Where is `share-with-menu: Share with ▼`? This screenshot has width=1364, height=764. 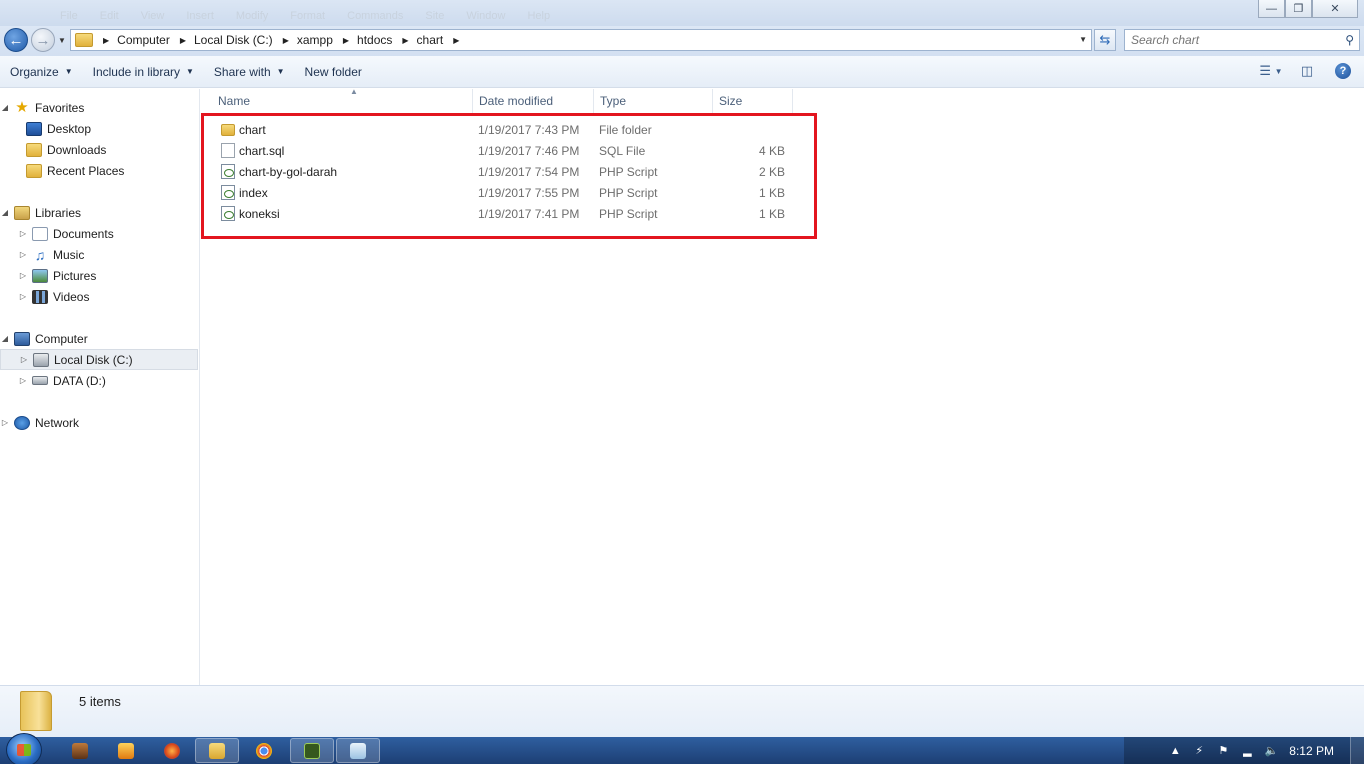
share-with-menu: Share with ▼ is located at coordinates (250, 72).